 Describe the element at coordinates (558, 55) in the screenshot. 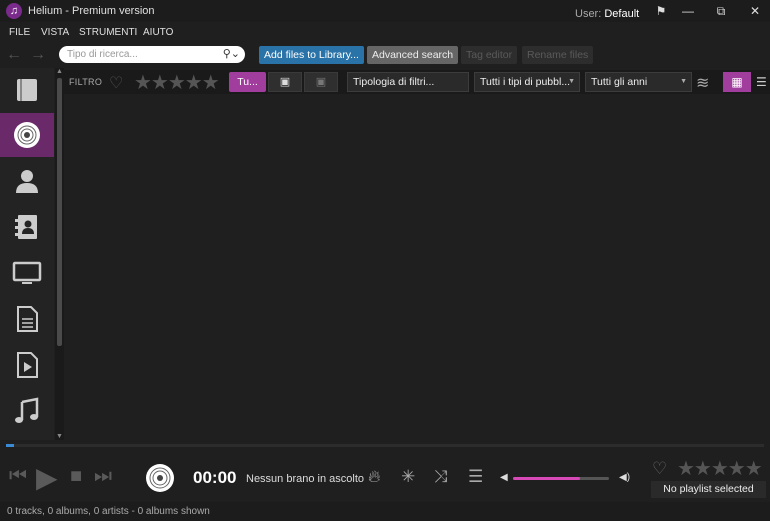

I see `rename-files-button: Rename files` at that location.